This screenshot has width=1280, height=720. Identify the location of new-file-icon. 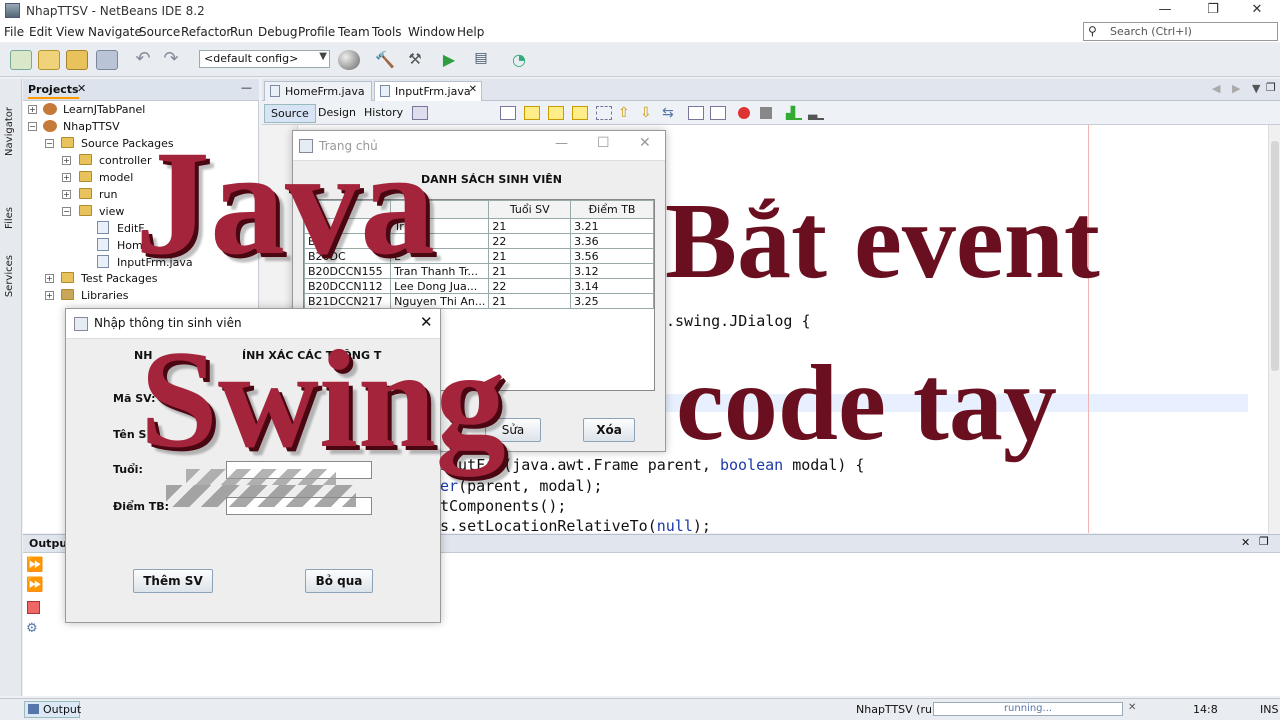
(21, 60).